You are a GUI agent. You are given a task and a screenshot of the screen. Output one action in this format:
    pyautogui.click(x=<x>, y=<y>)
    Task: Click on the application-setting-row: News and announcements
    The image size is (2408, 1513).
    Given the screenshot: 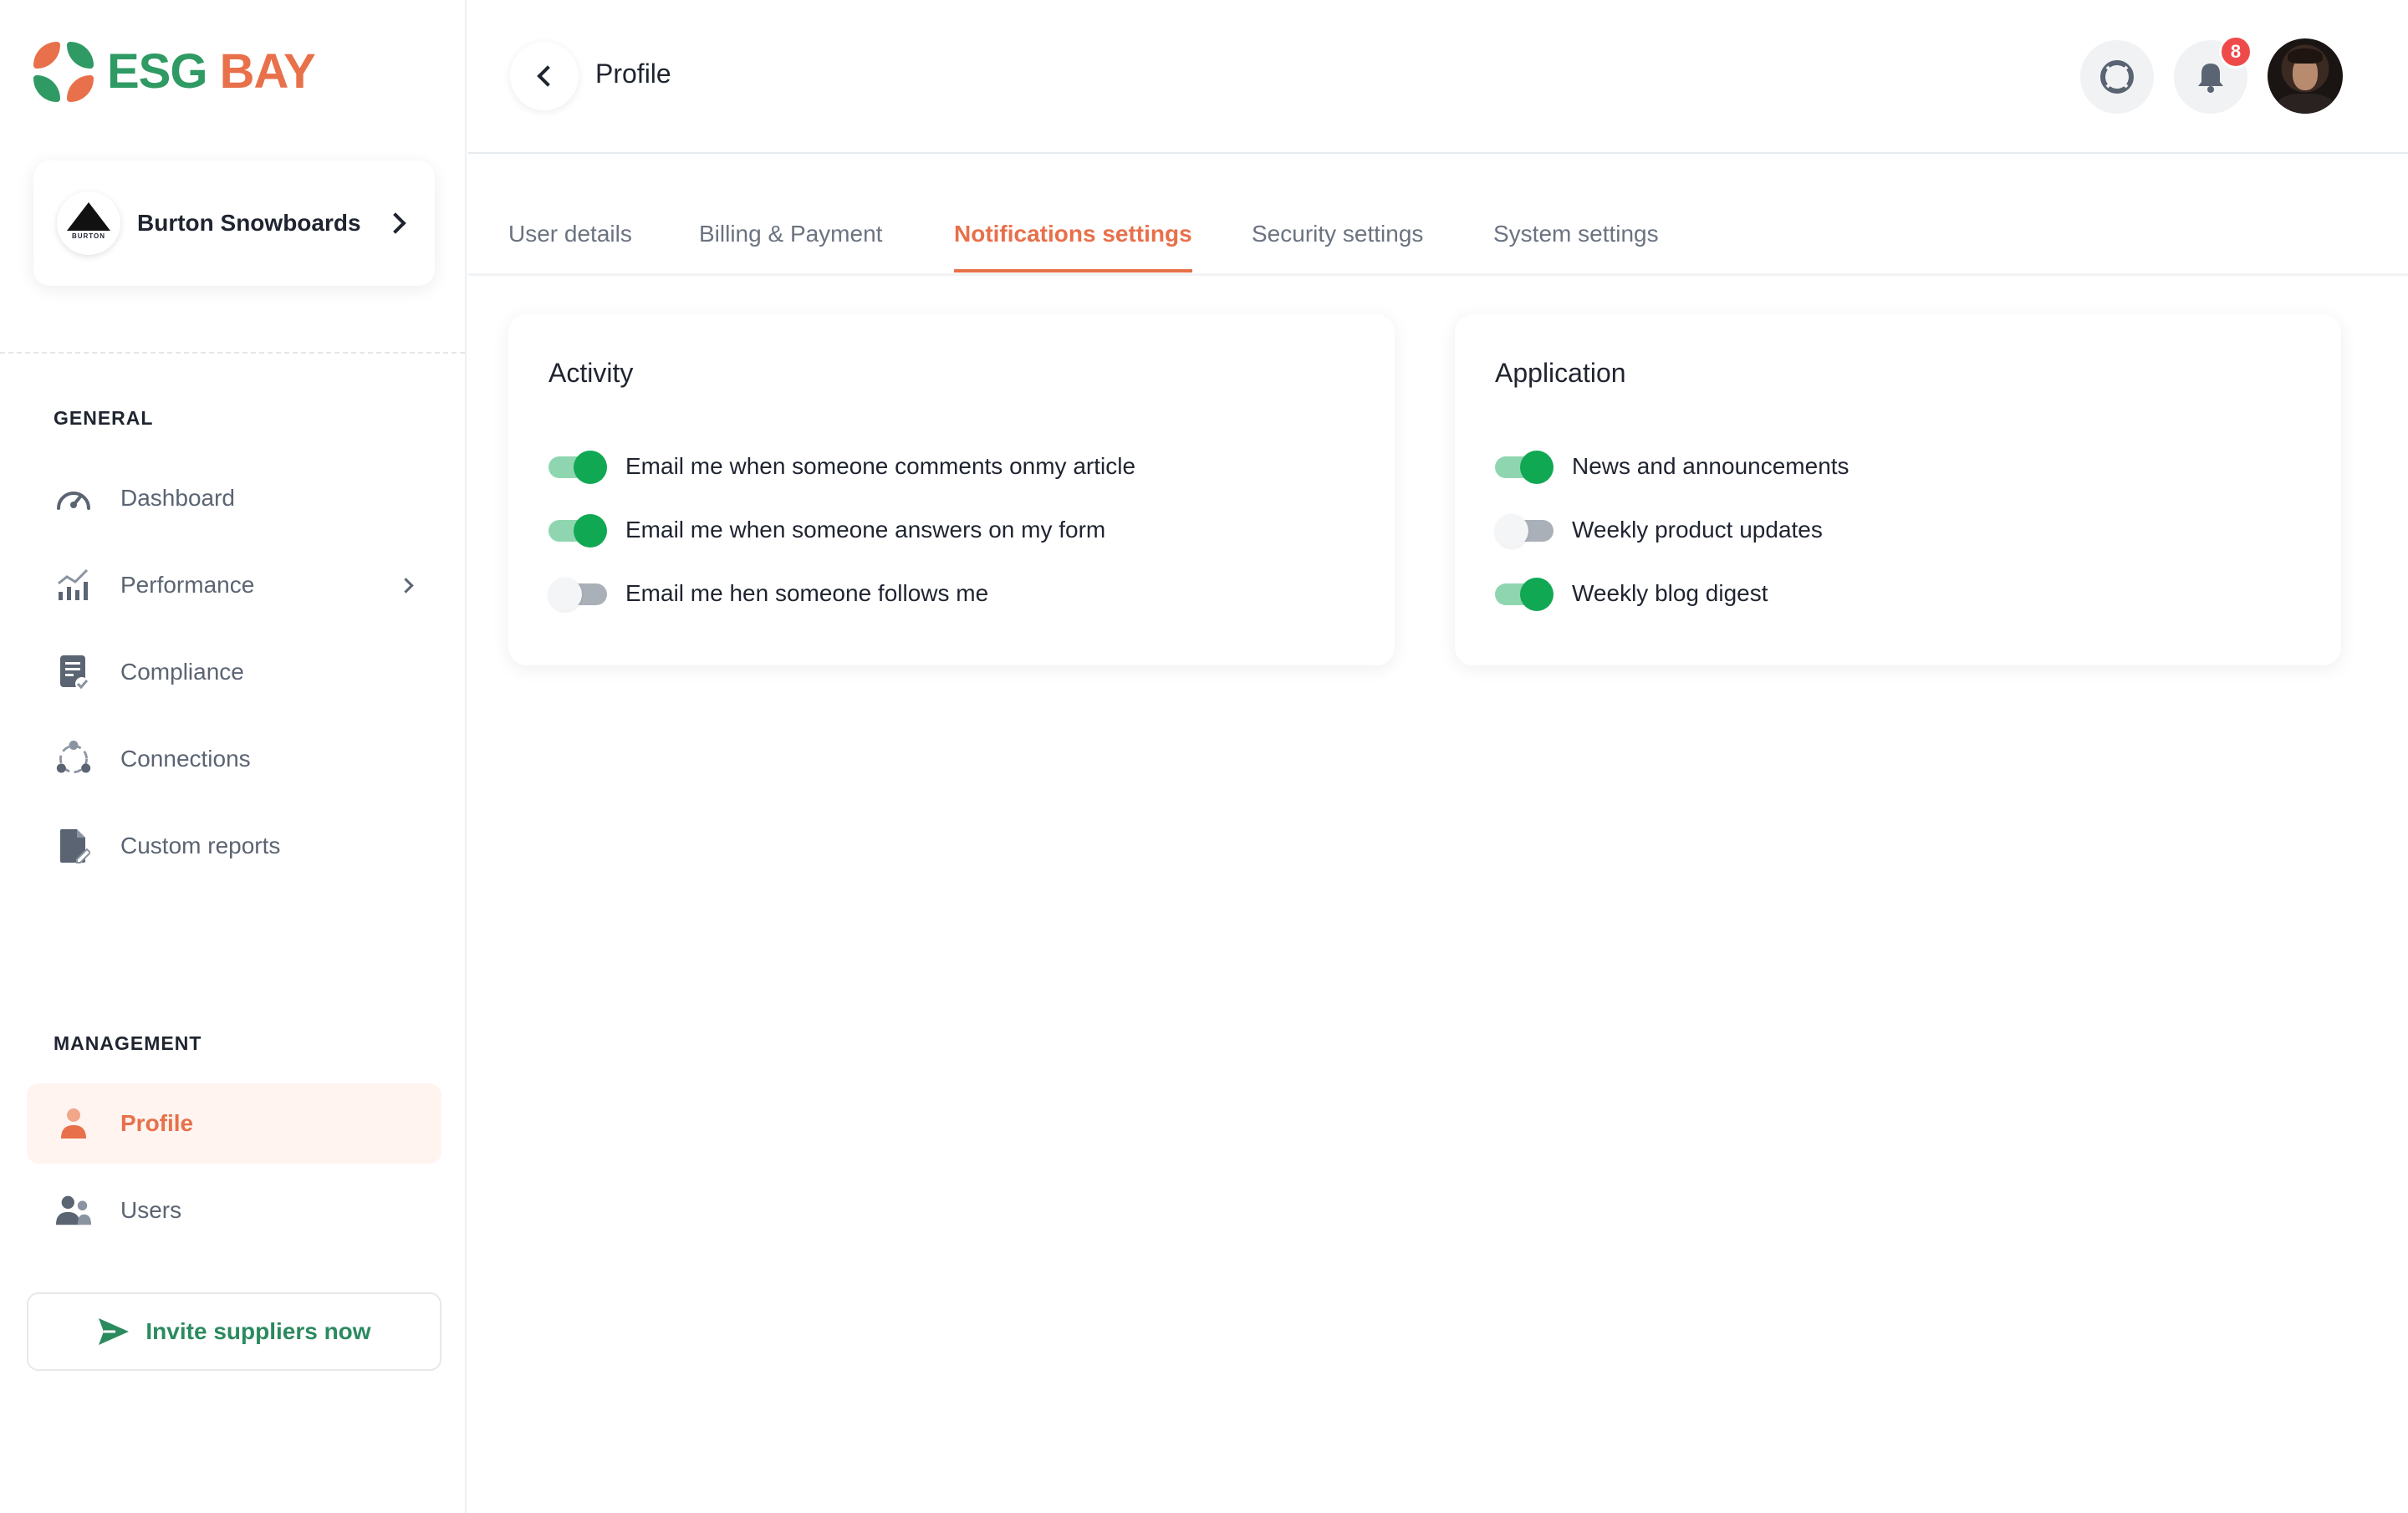 What is the action you would take?
    pyautogui.click(x=1672, y=467)
    